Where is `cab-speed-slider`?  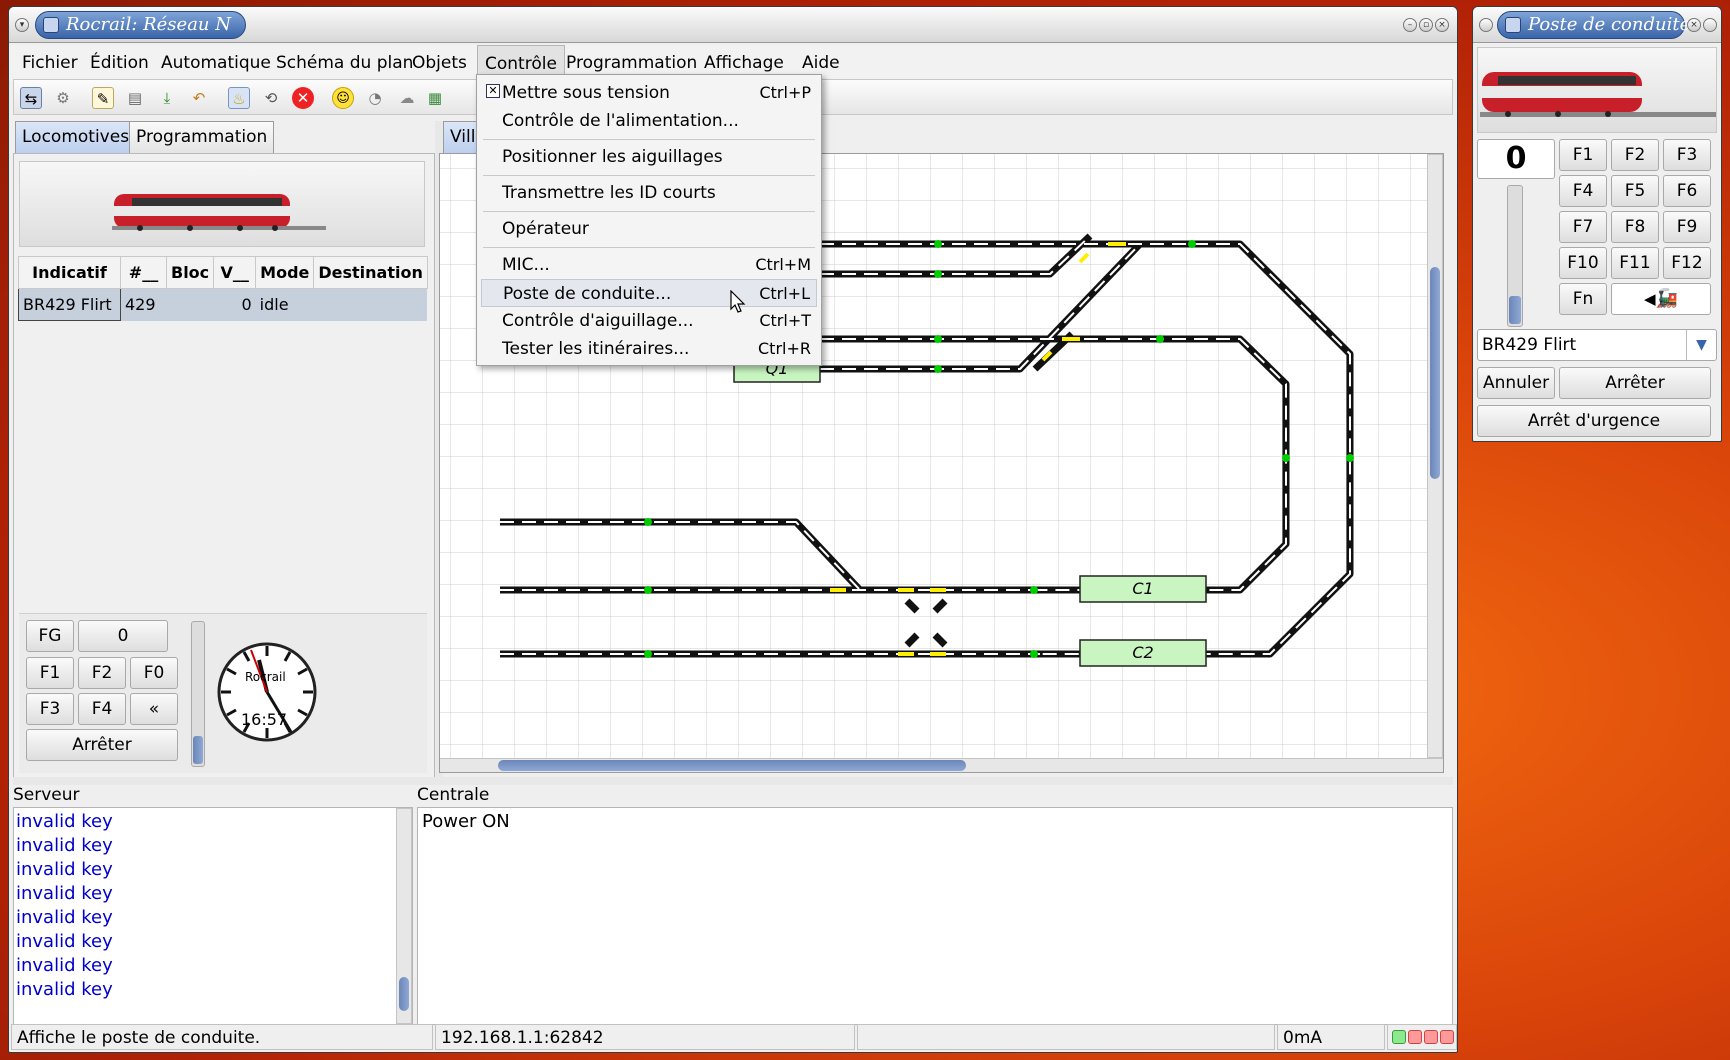 cab-speed-slider is located at coordinates (1515, 256).